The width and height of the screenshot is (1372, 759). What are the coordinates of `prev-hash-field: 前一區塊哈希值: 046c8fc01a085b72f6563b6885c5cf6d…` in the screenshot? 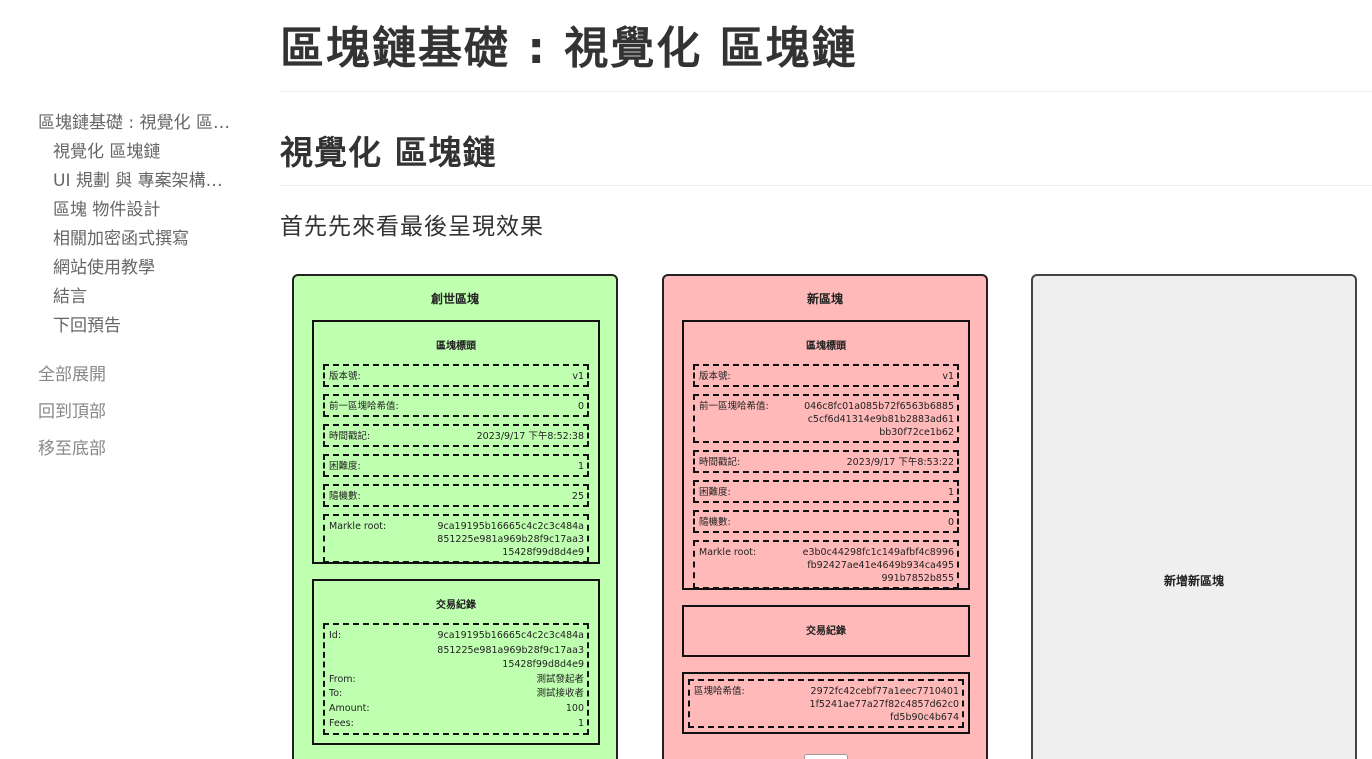 It's located at (826, 418).